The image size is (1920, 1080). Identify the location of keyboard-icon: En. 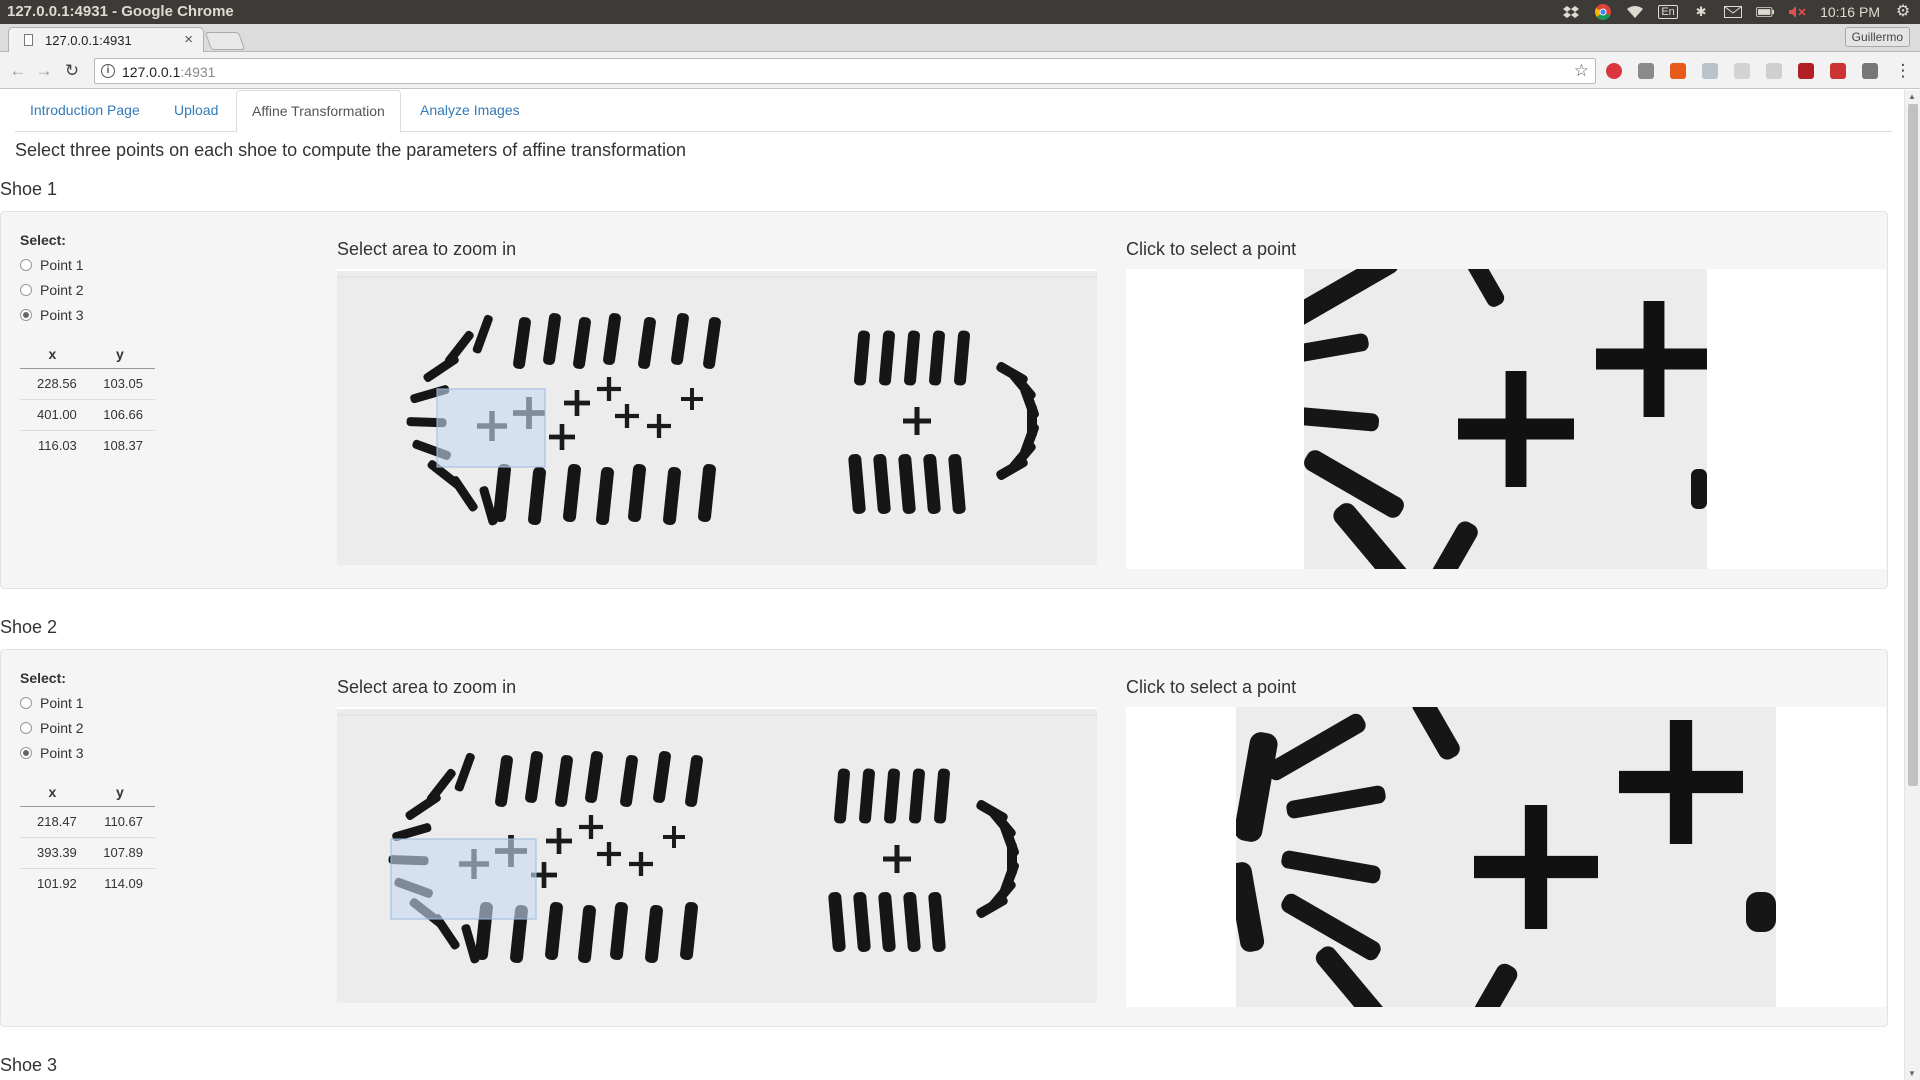
(1668, 12).